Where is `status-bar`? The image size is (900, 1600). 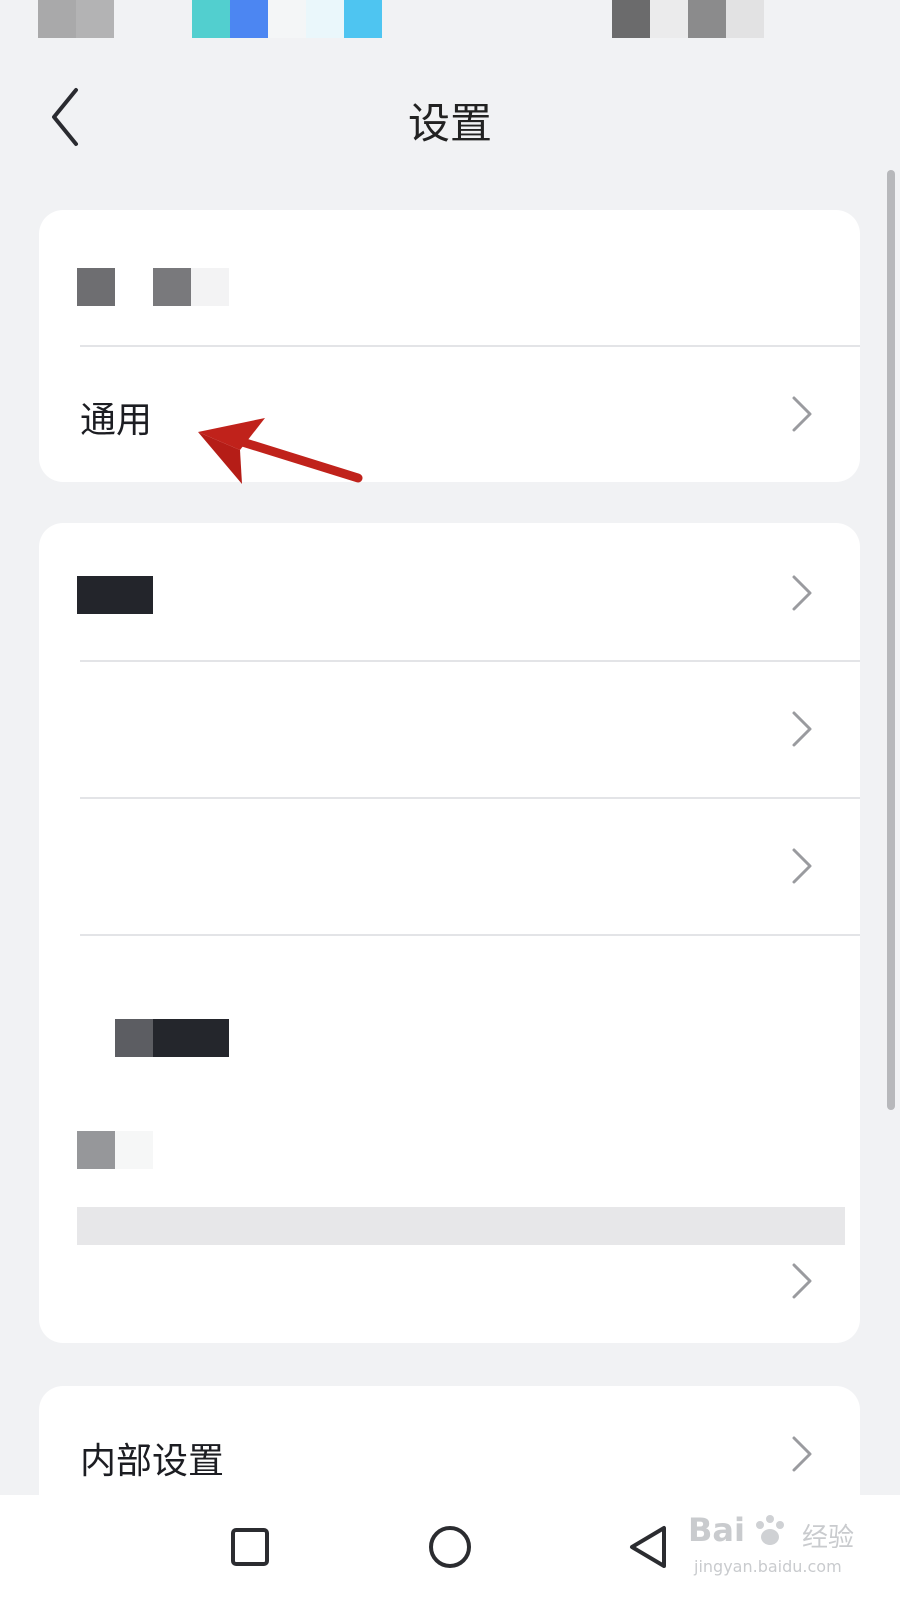
status-bar is located at coordinates (450, 20).